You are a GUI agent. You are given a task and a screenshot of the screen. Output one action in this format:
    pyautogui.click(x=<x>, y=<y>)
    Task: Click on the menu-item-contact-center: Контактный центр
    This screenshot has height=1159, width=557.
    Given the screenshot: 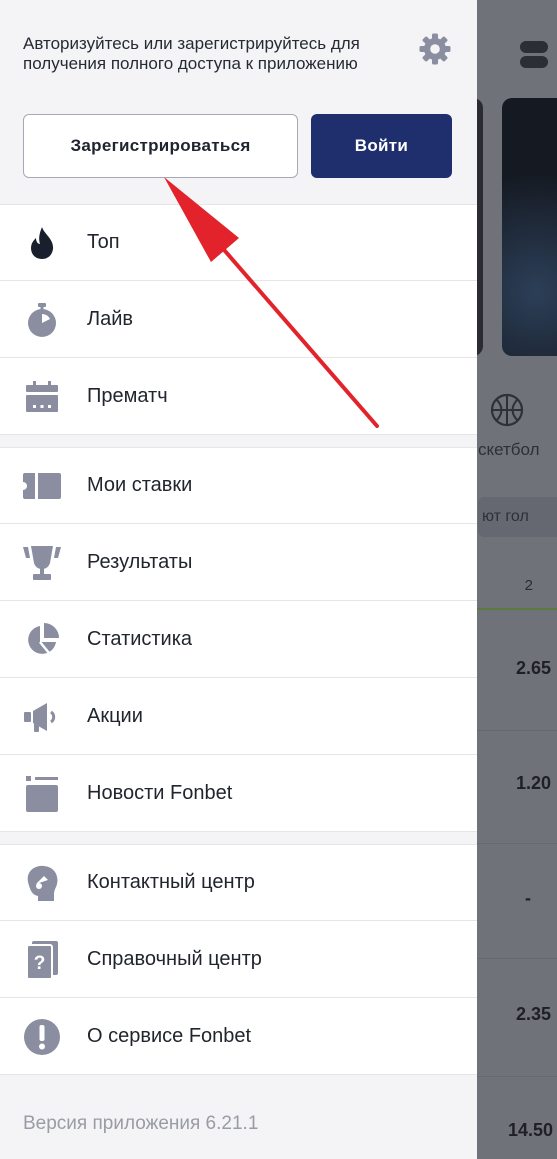 What is the action you would take?
    pyautogui.click(x=238, y=883)
    